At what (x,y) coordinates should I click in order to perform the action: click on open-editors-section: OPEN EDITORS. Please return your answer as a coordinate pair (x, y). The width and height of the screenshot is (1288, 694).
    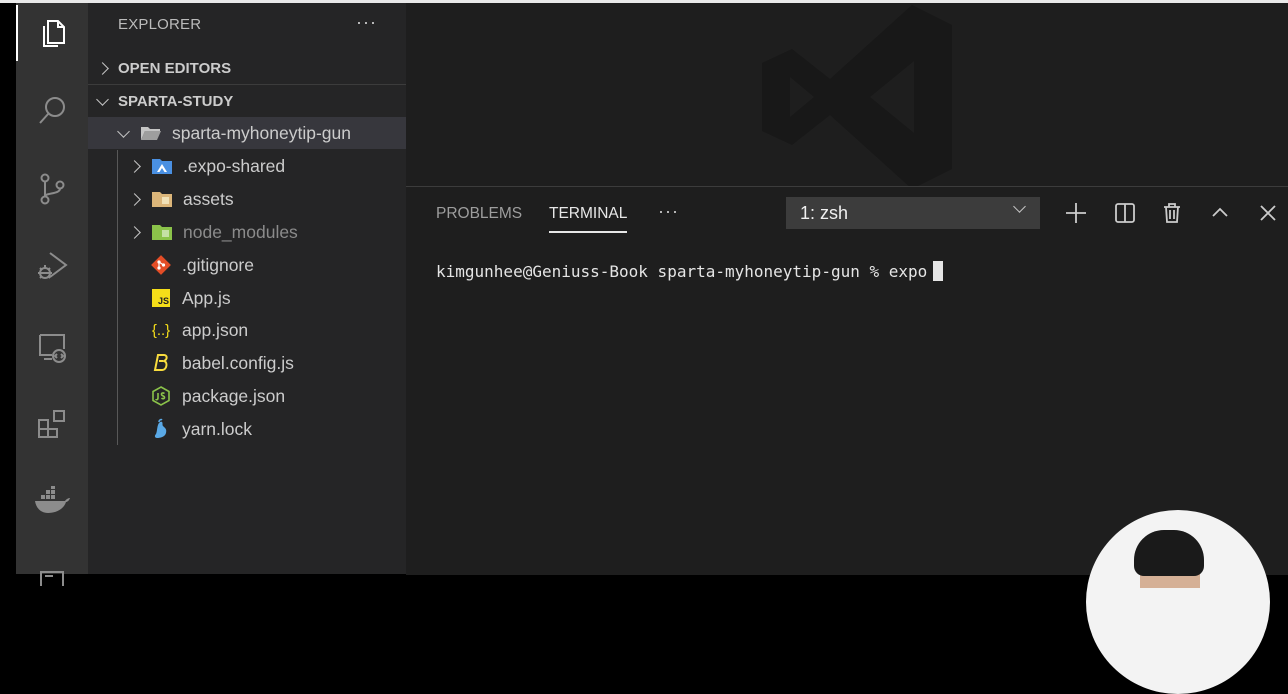
    Looking at the image, I should click on (247, 68).